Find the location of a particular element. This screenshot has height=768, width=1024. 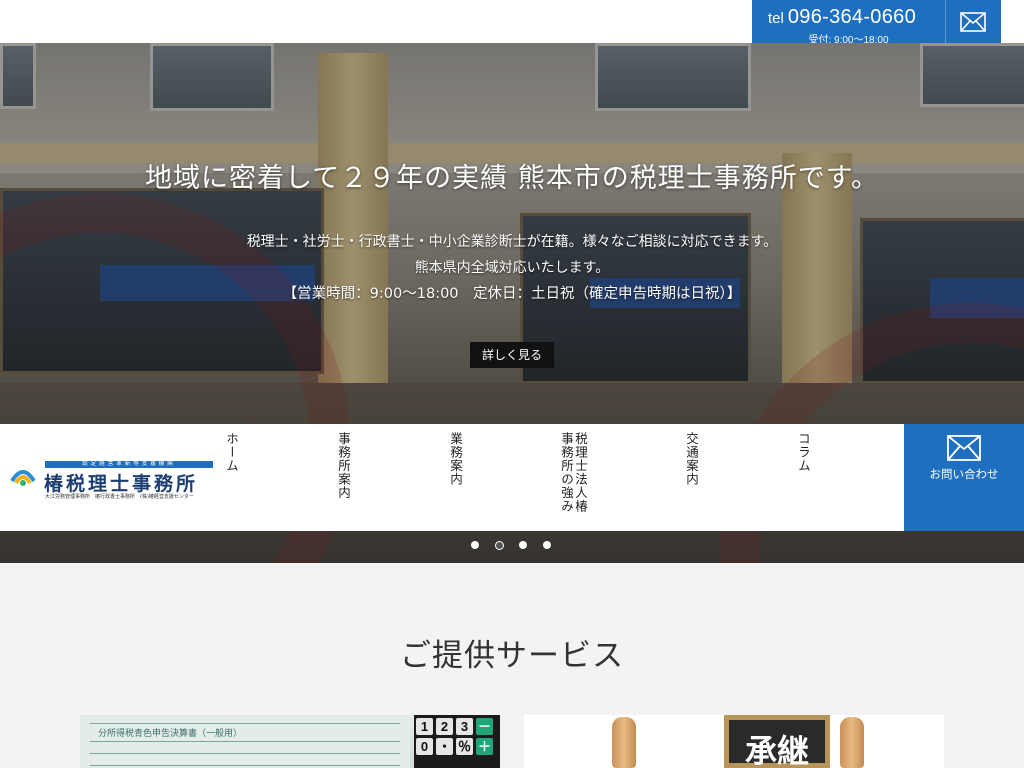

chalkboard-text: 承継 is located at coordinates (776, 750).